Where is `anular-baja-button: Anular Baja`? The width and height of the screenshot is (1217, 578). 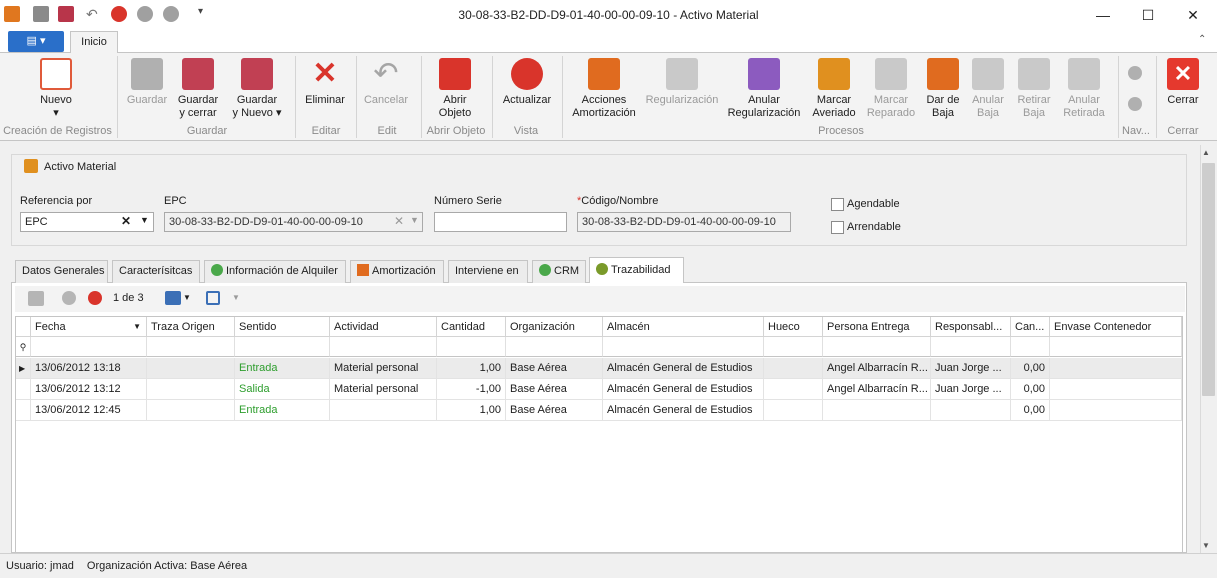
anular-baja-button: Anular Baja is located at coordinates (988, 91).